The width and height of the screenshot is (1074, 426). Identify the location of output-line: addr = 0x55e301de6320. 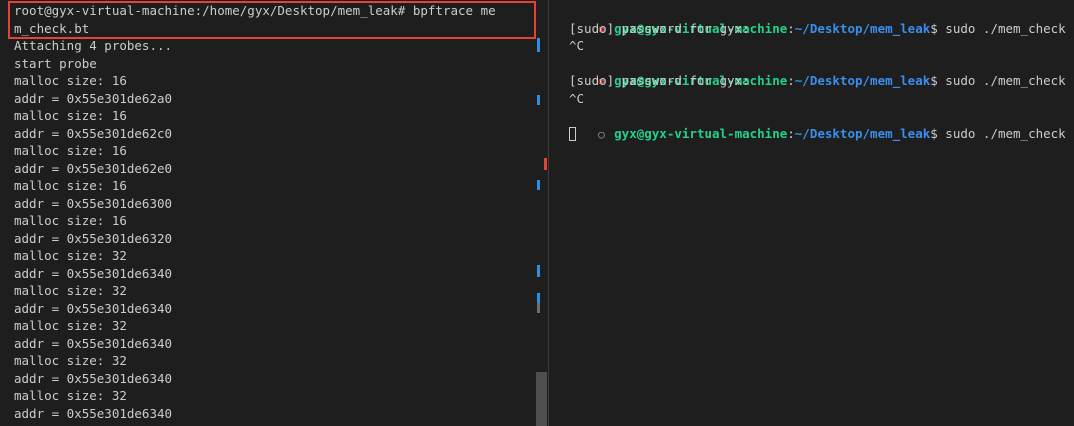
(93, 238).